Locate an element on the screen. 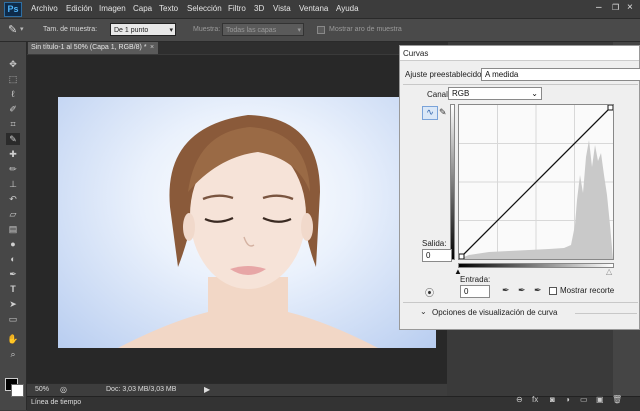  eraser-icon: ▱ is located at coordinates (13, 214).